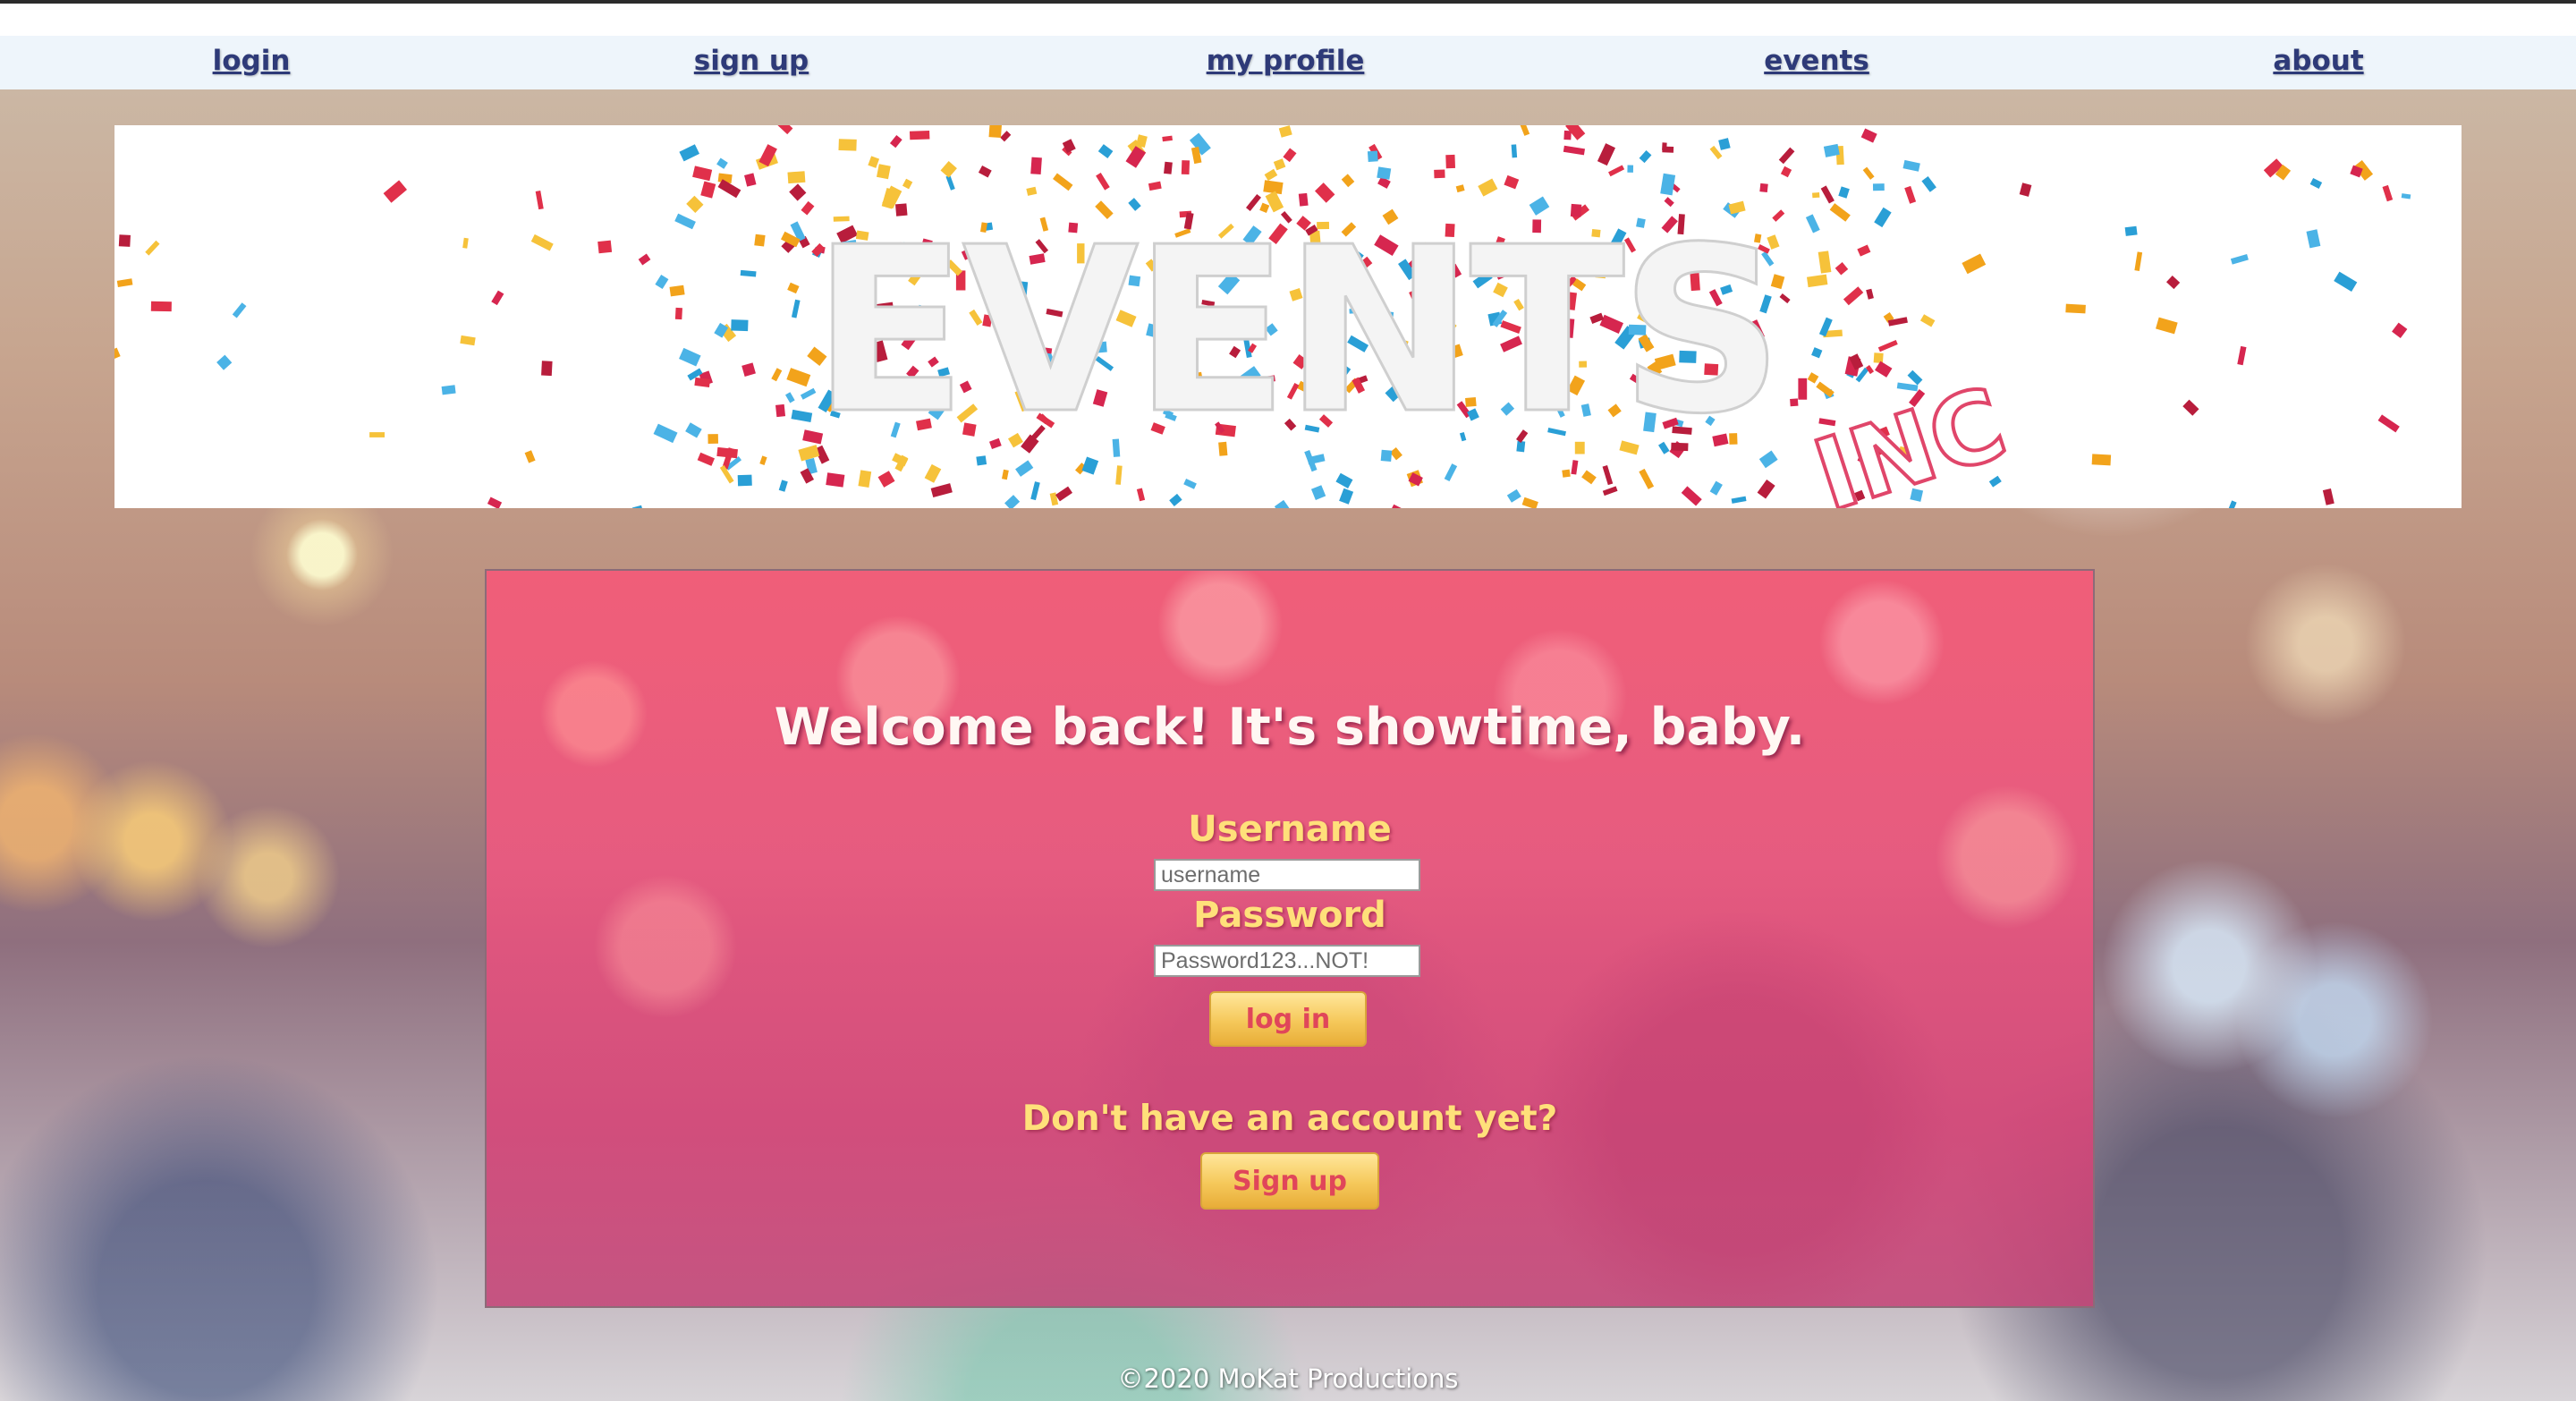 Image resolution: width=2576 pixels, height=1401 pixels. What do you see at coordinates (1288, 2) in the screenshot?
I see `top-border` at bounding box center [1288, 2].